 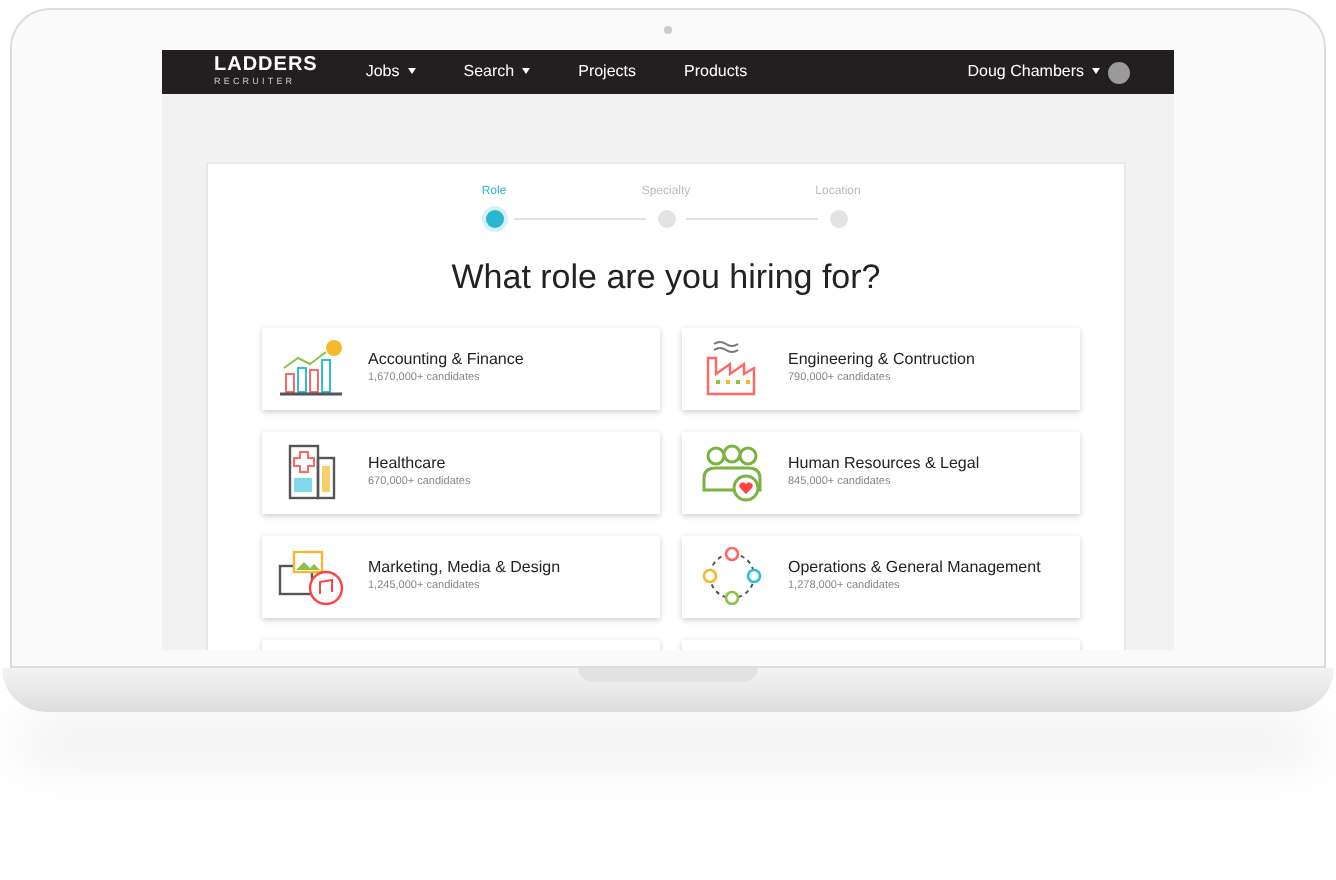 I want to click on user-menu: Doug Chambers, so click(x=1033, y=72).